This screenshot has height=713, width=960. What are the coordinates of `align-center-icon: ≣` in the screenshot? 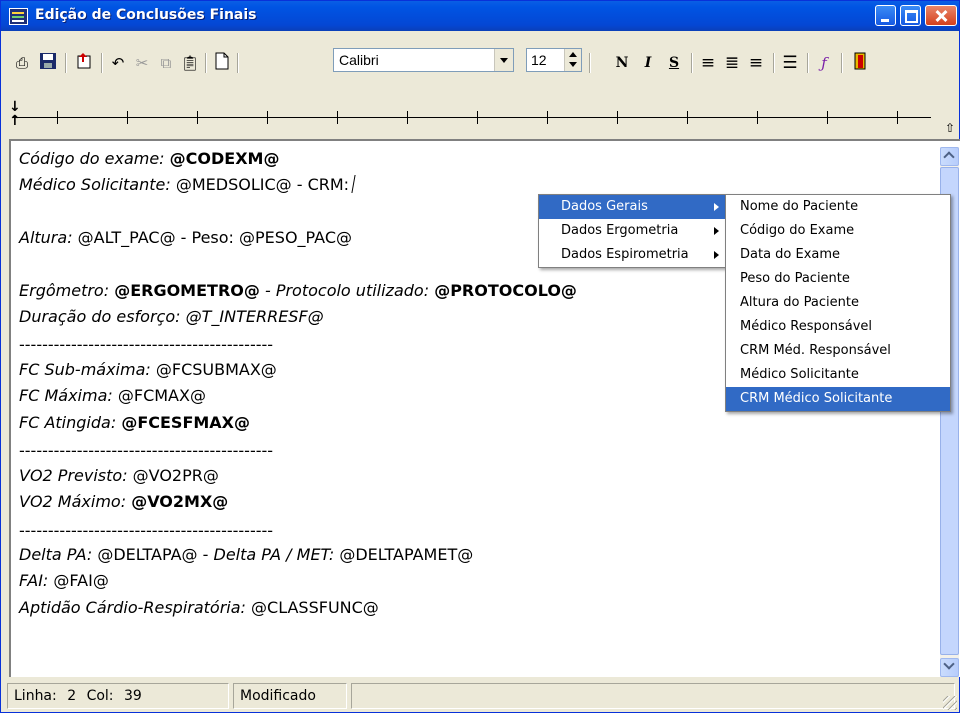 It's located at (732, 63).